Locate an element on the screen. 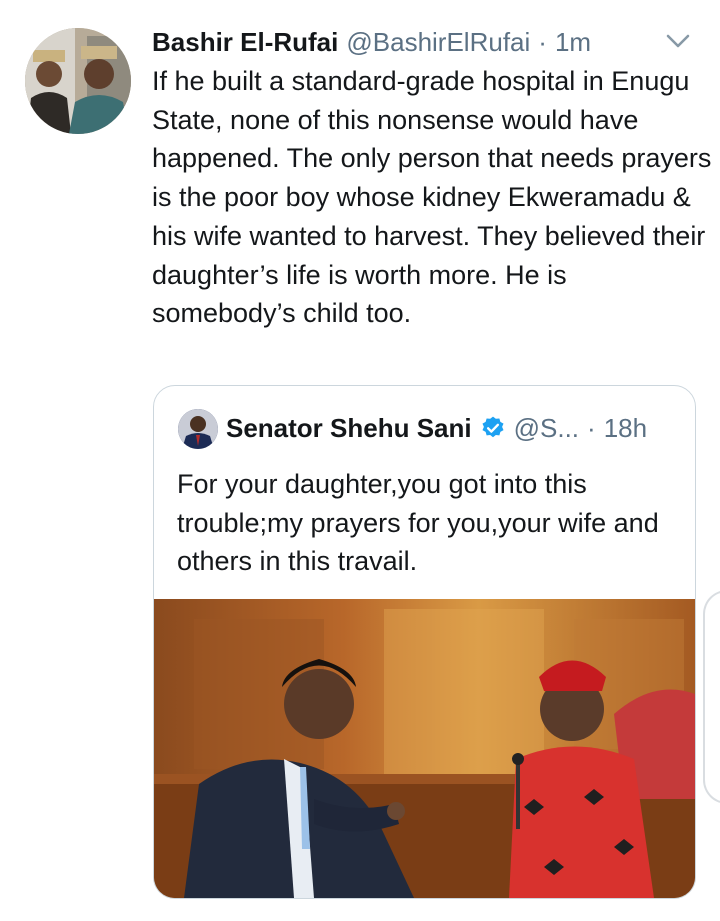 The width and height of the screenshot is (720, 921). tweet-time: 1m is located at coordinates (573, 42).